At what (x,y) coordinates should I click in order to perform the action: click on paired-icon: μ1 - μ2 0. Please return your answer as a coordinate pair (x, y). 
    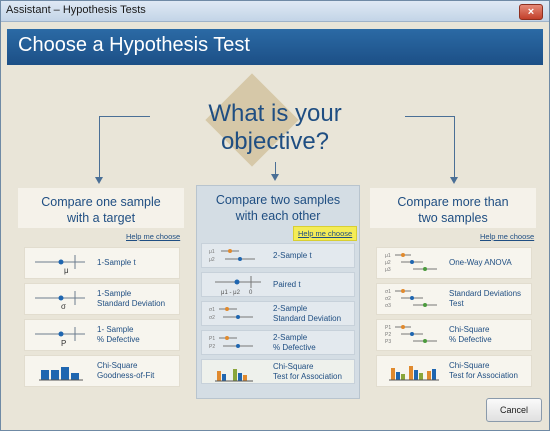
    Looking at the image, I should click on (238, 286).